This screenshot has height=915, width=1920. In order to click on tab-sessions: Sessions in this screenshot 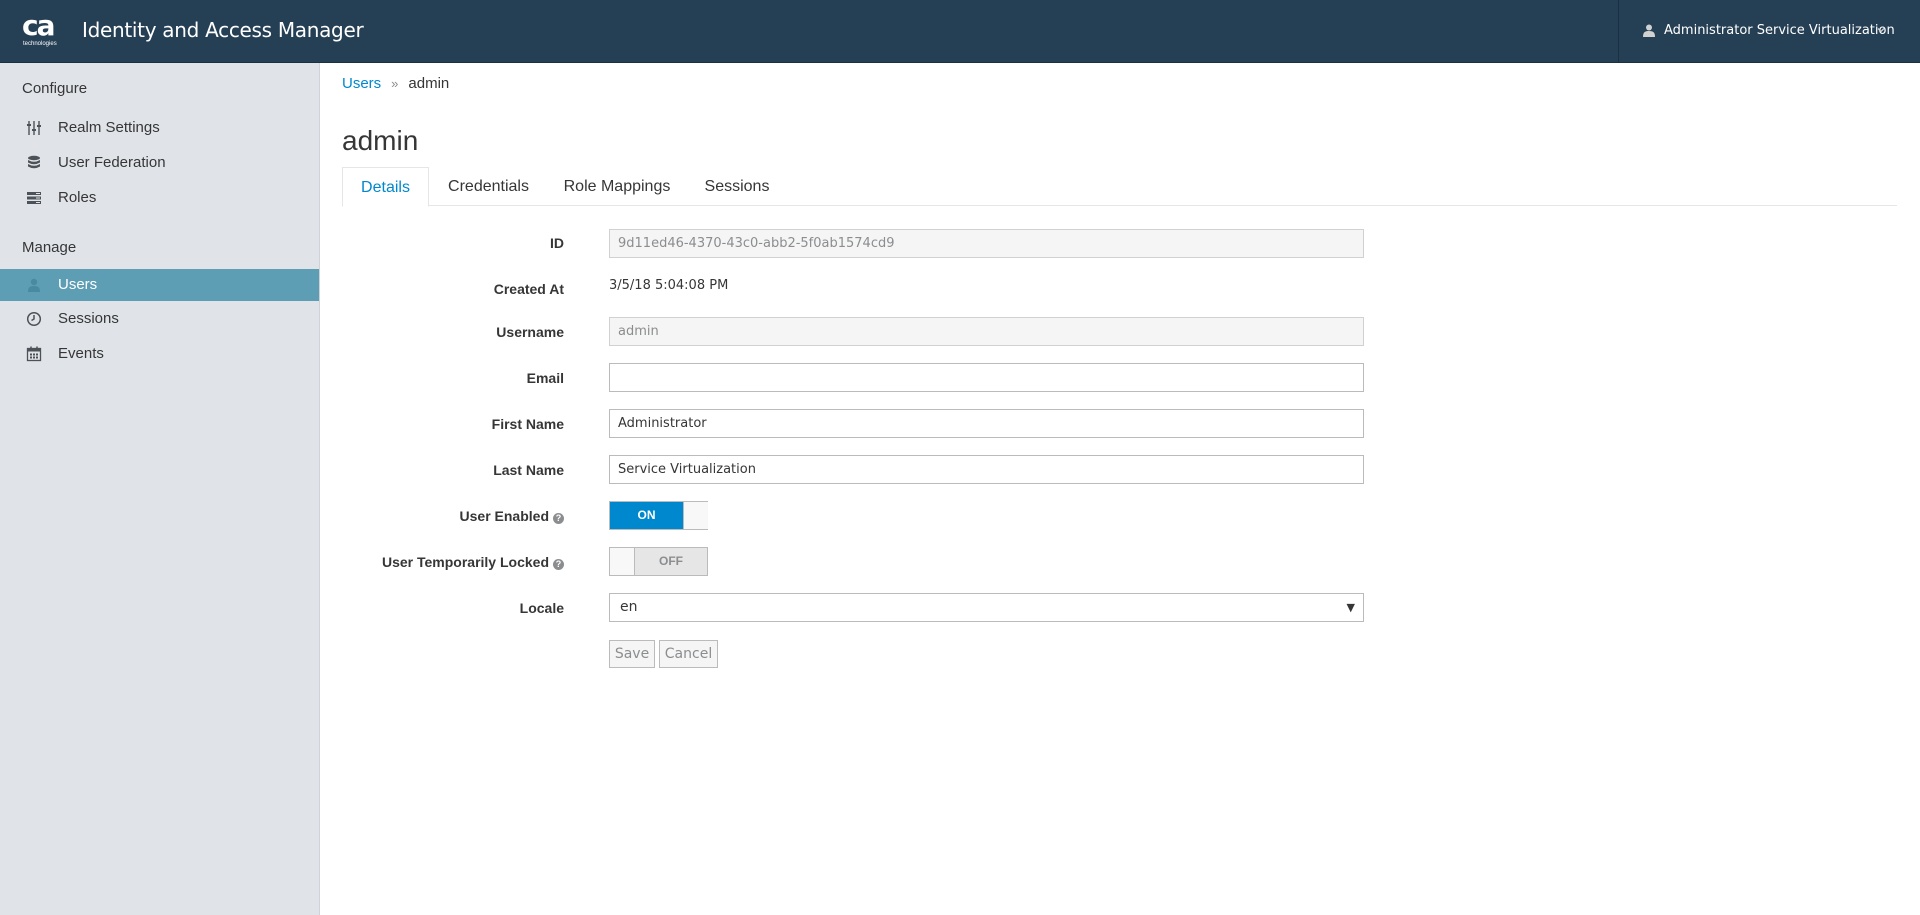, I will do `click(737, 186)`.